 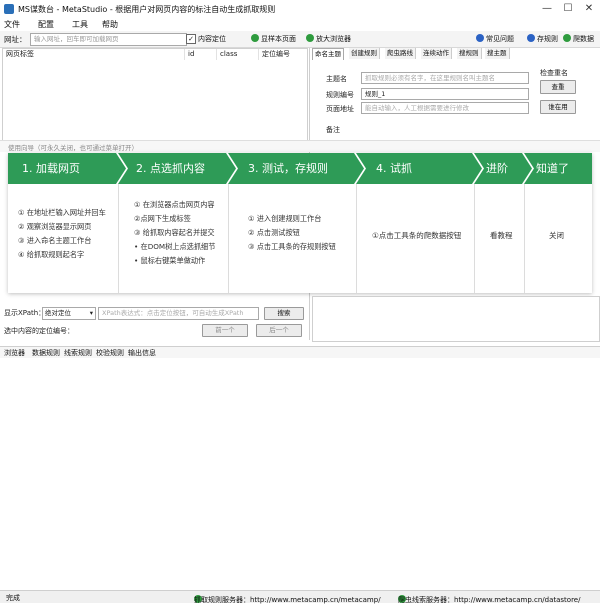 What do you see at coordinates (238, 54) in the screenshot?
I see `column-header-class: class` at bounding box center [238, 54].